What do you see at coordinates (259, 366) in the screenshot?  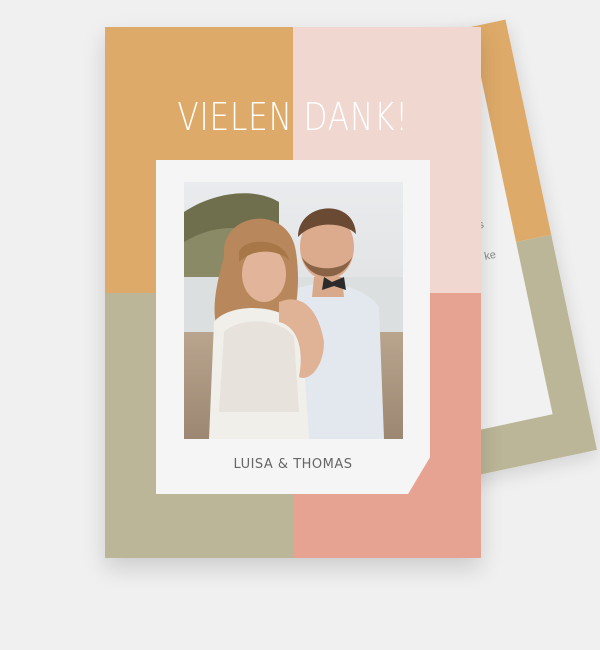 I see `woman-dress-lace` at bounding box center [259, 366].